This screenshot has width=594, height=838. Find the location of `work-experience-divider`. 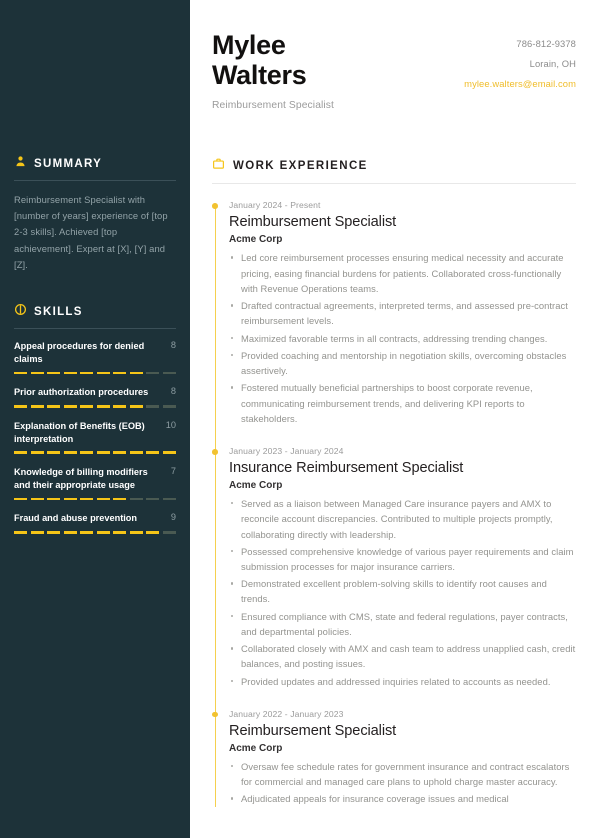

work-experience-divider is located at coordinates (394, 184).